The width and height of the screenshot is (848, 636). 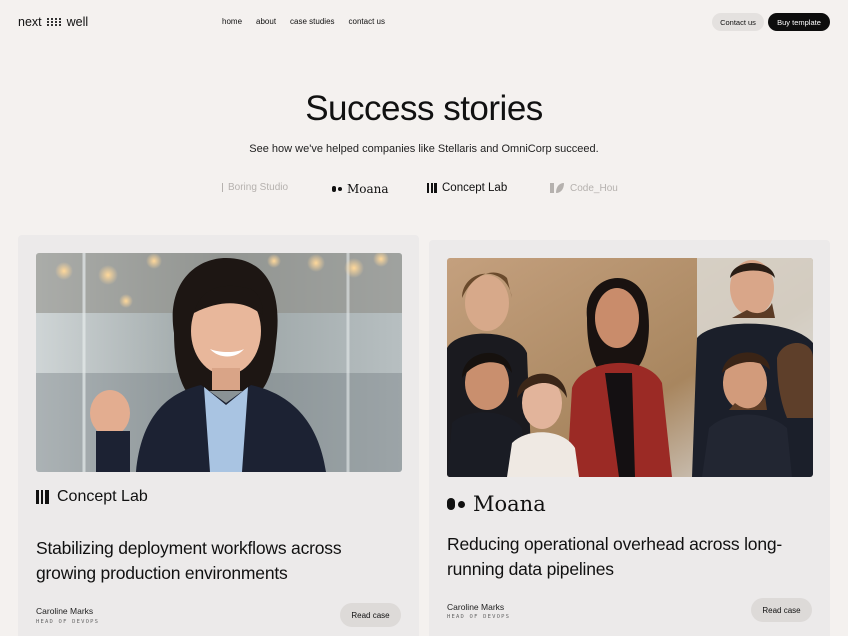 What do you see at coordinates (222, 187) in the screenshot?
I see `boring-studio-icon` at bounding box center [222, 187].